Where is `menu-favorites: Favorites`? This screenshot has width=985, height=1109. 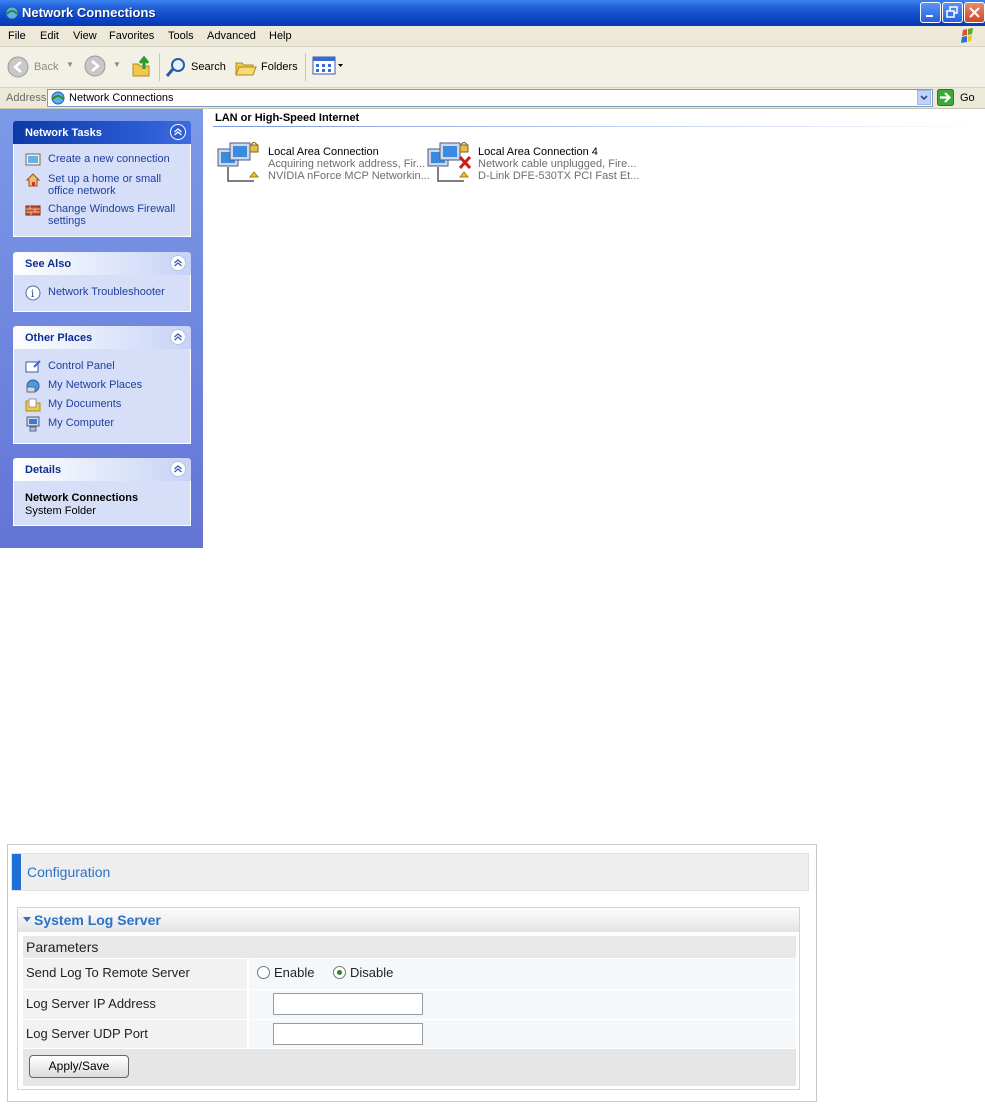
menu-favorites: Favorites is located at coordinates (131, 36).